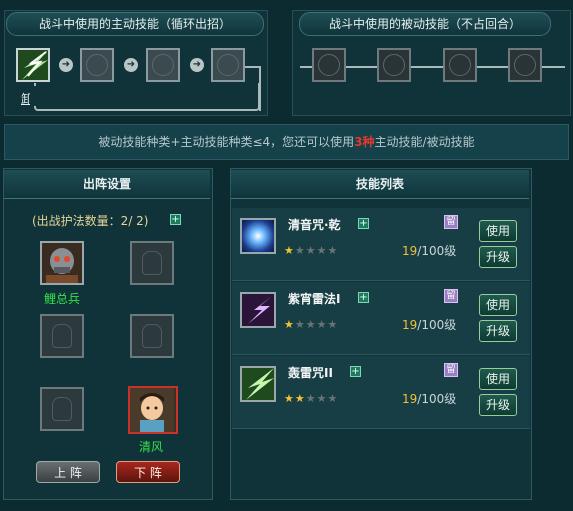 The width and height of the screenshot is (573, 511). What do you see at coordinates (147, 97) in the screenshot?
I see `loop-line` at bounding box center [147, 97].